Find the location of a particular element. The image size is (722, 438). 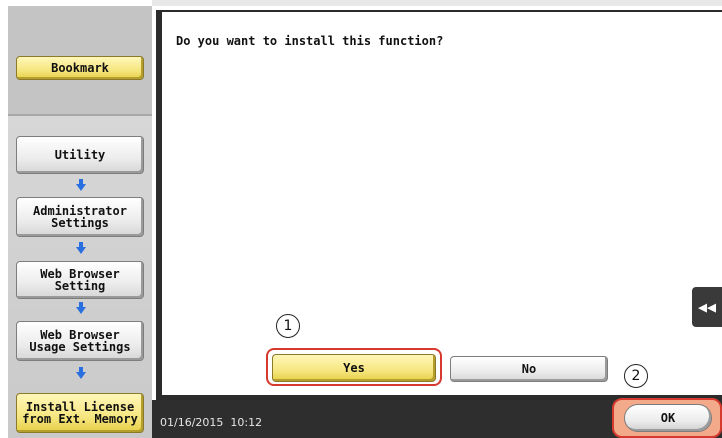

utility-button: Utility is located at coordinates (80, 155).